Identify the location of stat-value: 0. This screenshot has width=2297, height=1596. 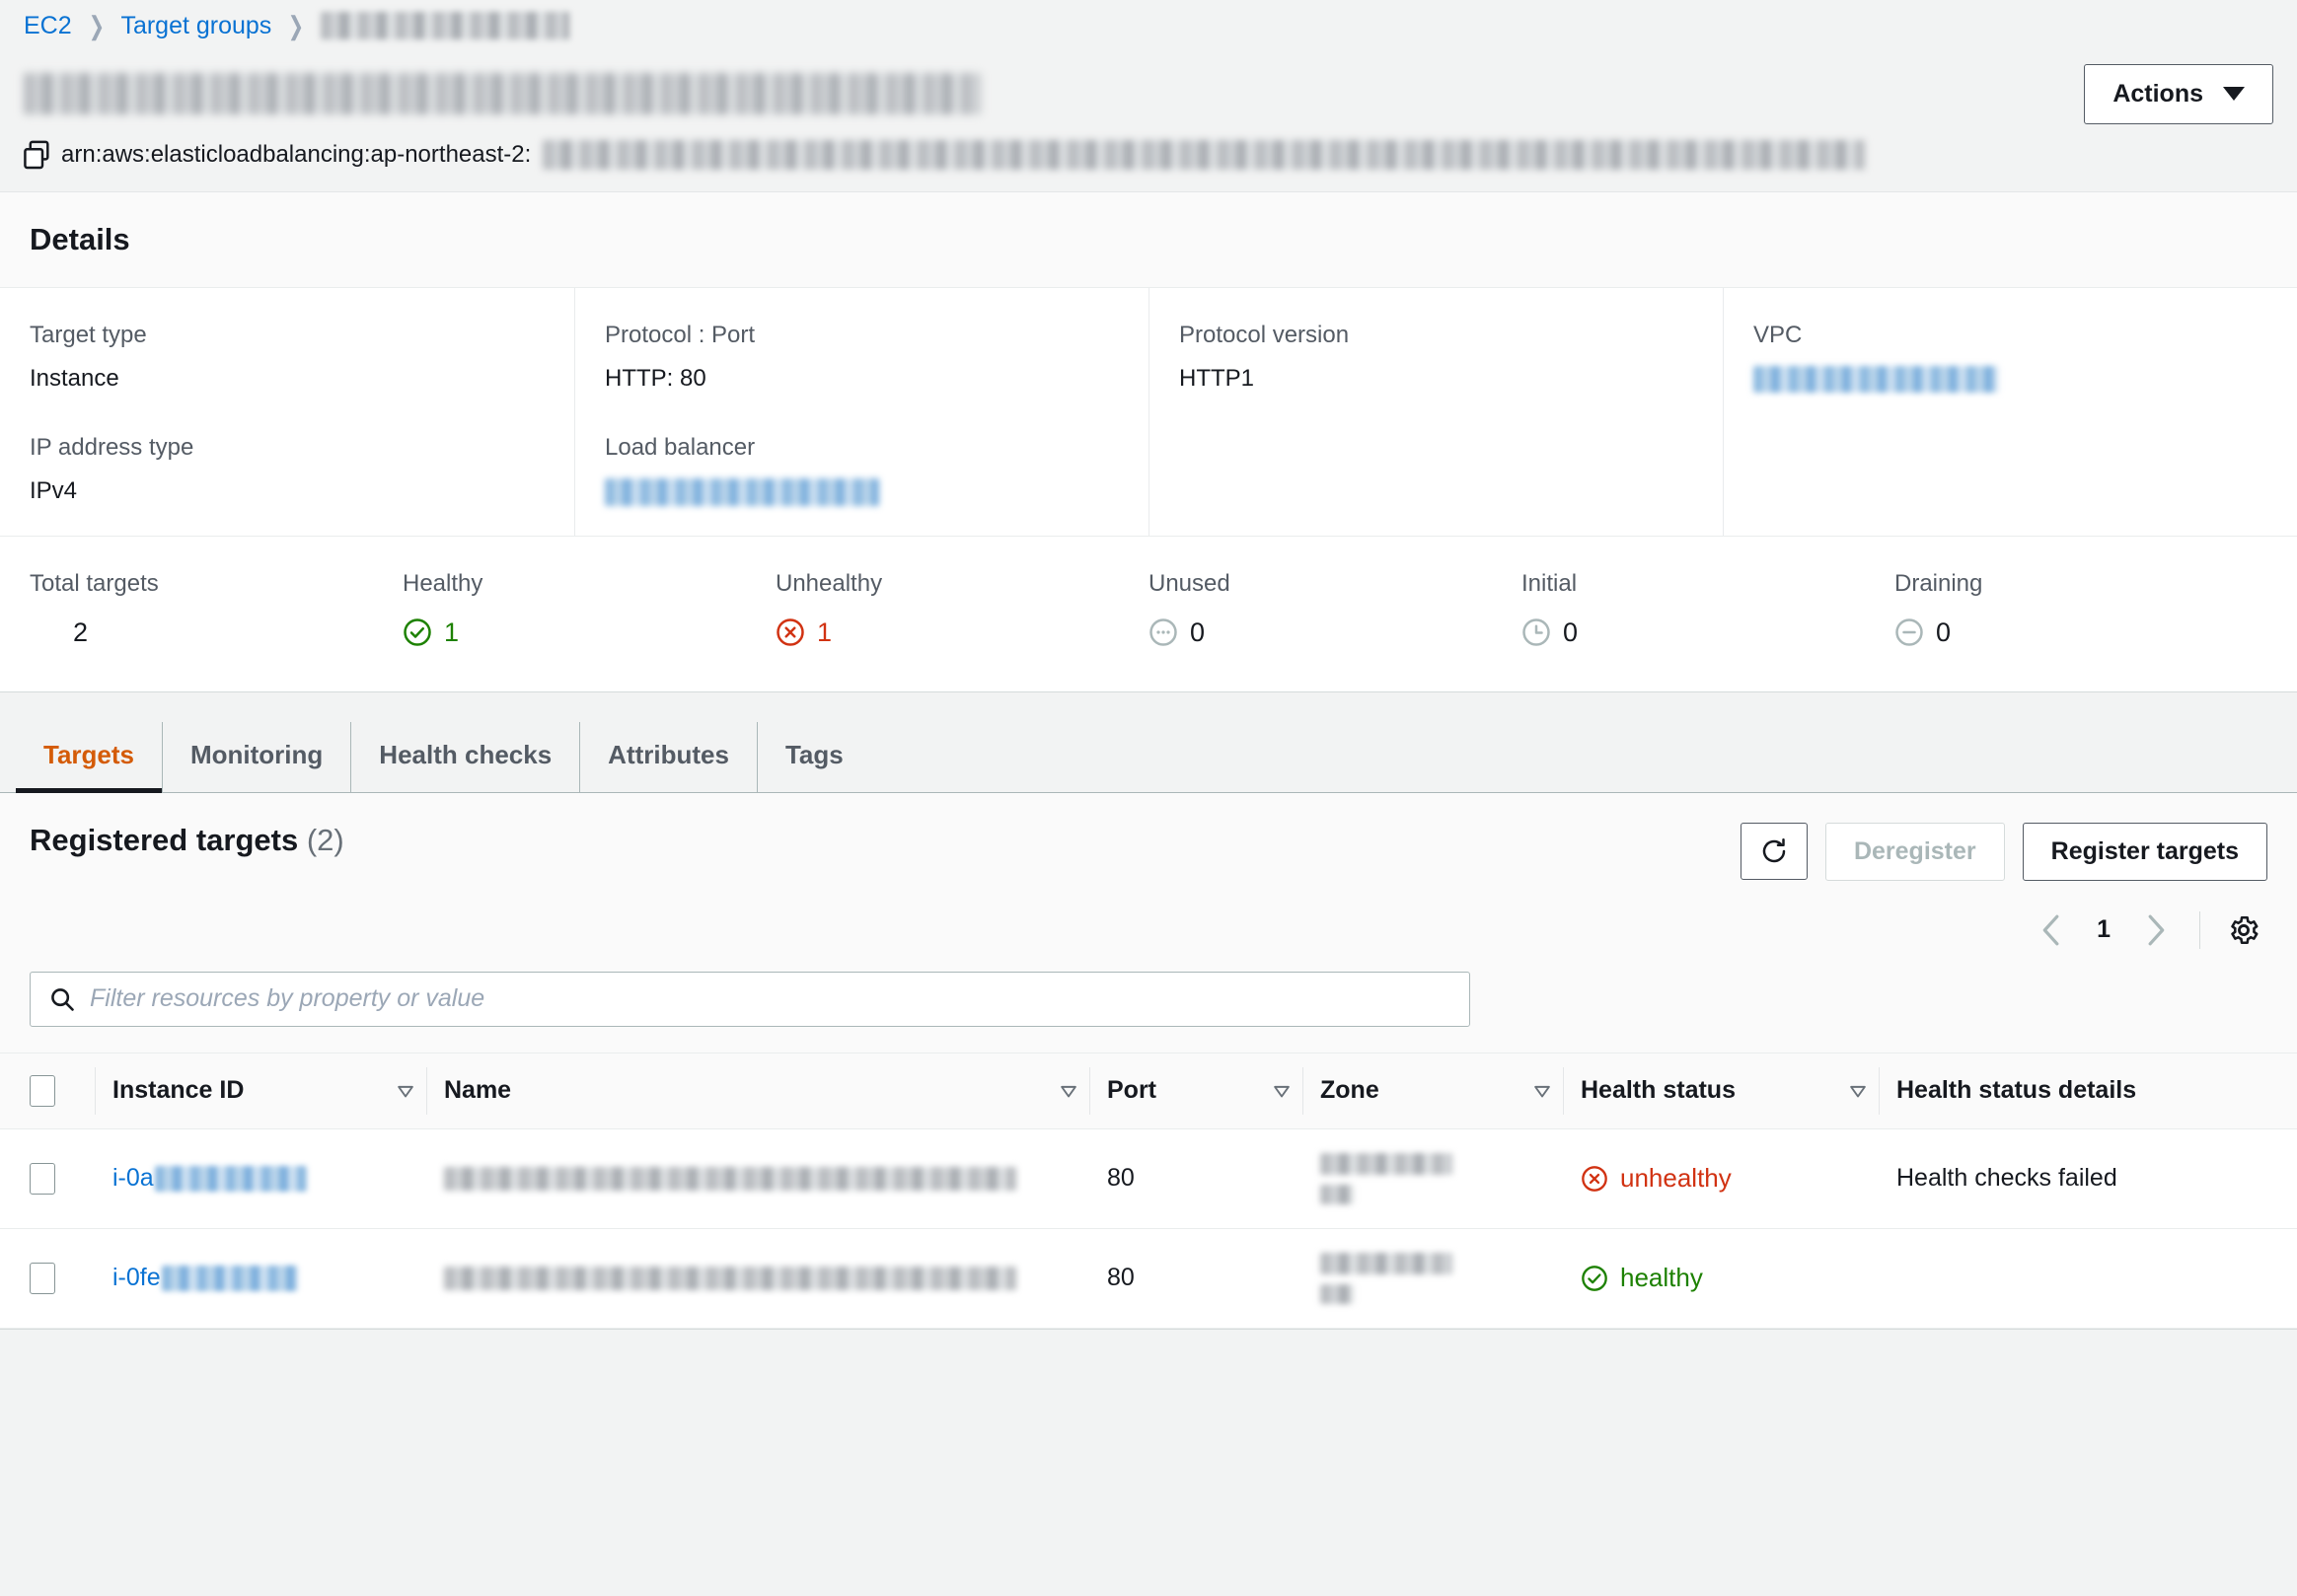
(1198, 632).